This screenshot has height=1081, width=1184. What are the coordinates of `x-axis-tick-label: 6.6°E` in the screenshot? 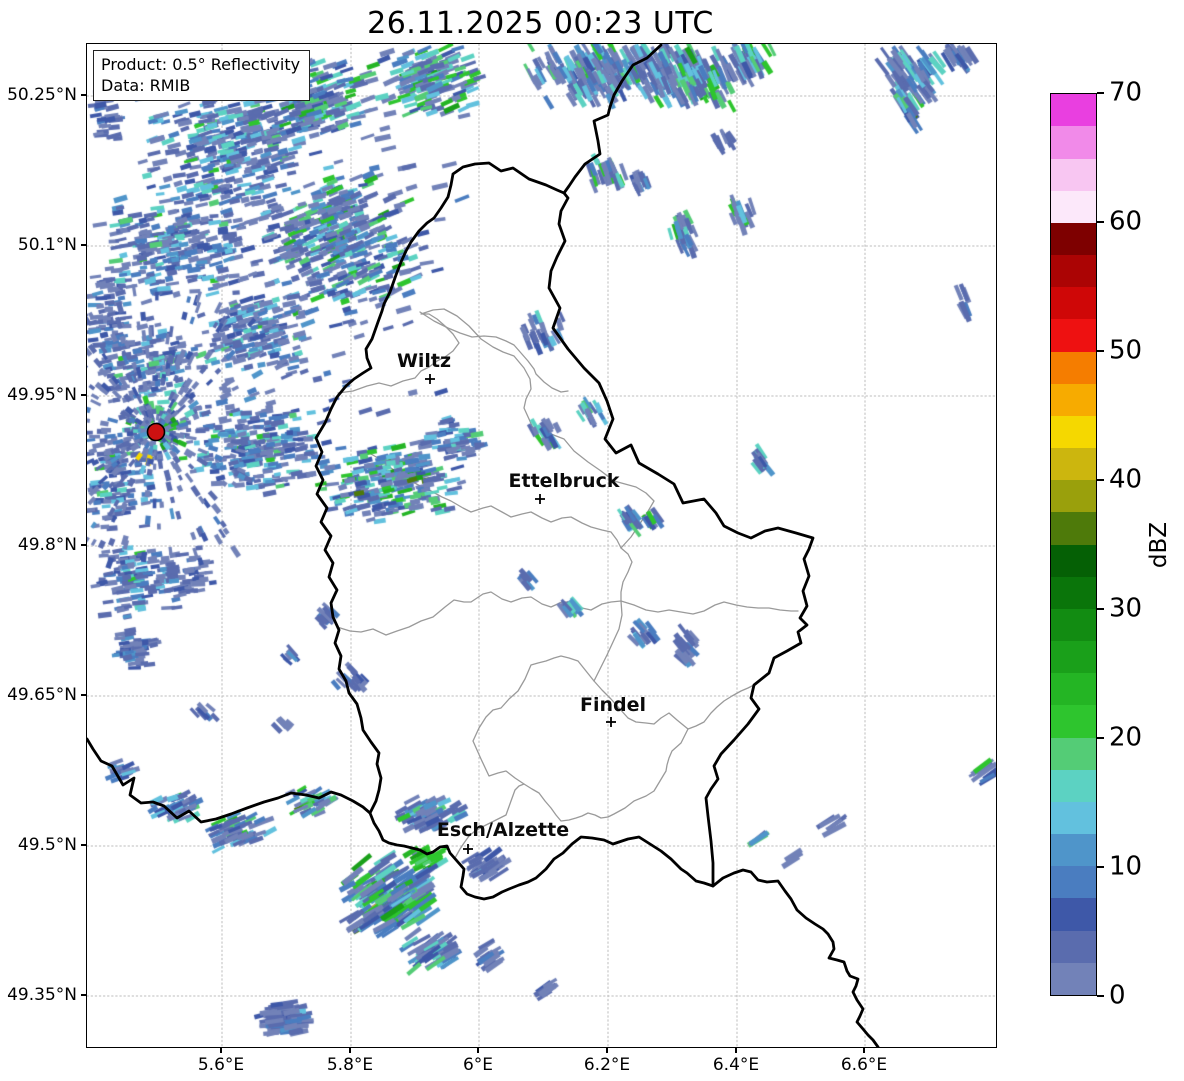 It's located at (864, 1065).